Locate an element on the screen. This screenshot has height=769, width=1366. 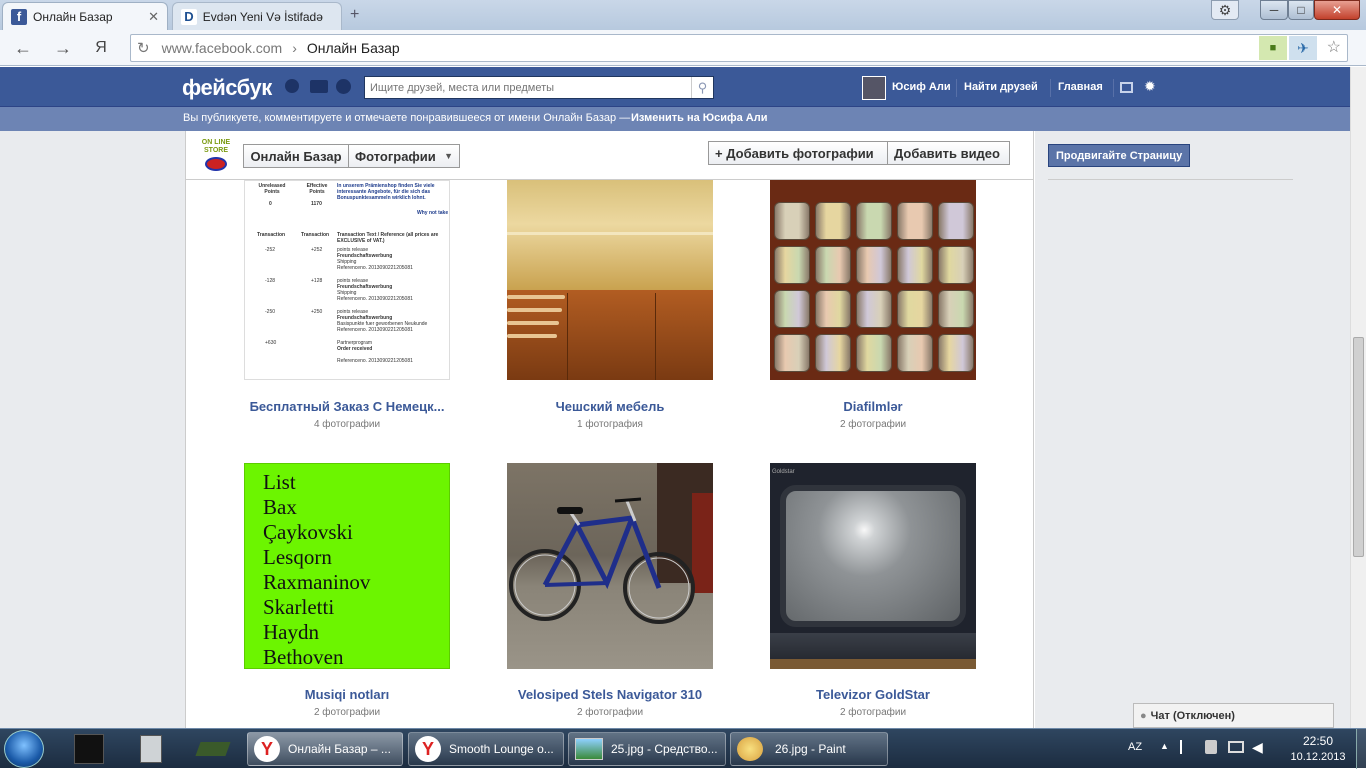
album-cover-furniture is located at coordinates (610, 280).